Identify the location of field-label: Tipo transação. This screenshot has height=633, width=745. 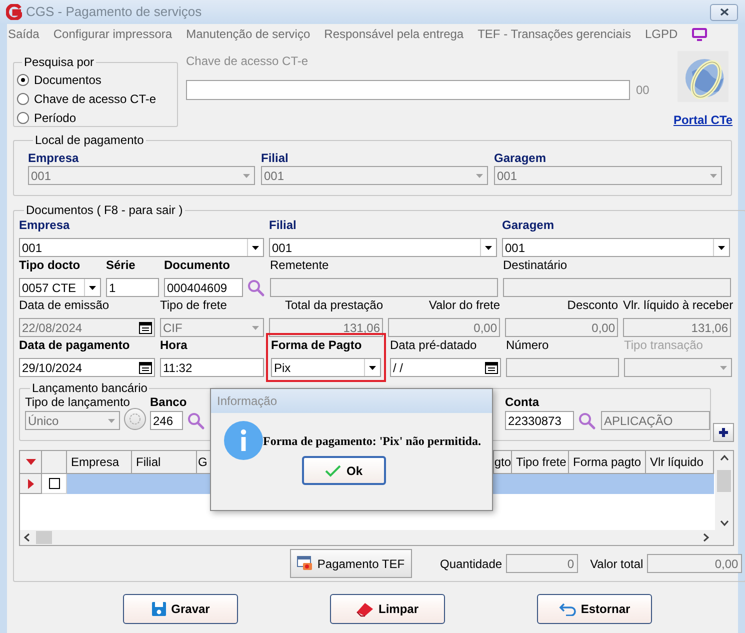
(663, 345).